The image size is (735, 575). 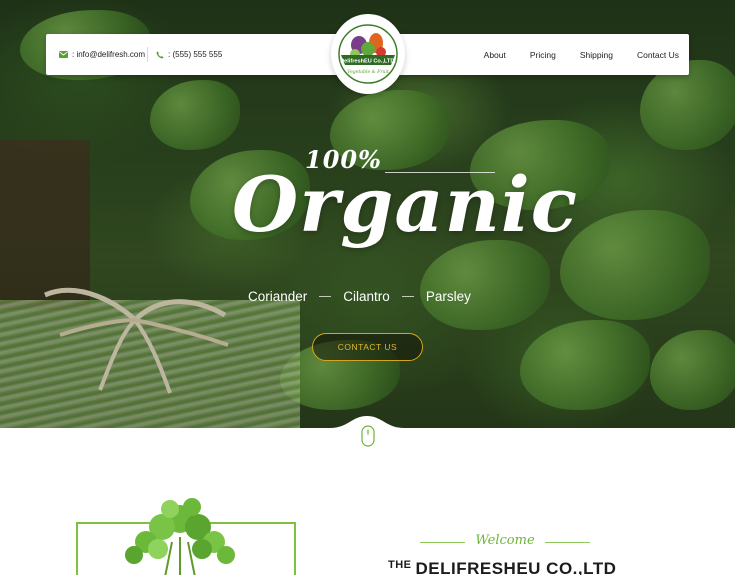 What do you see at coordinates (368, 436) in the screenshot?
I see `mouse-icon` at bounding box center [368, 436].